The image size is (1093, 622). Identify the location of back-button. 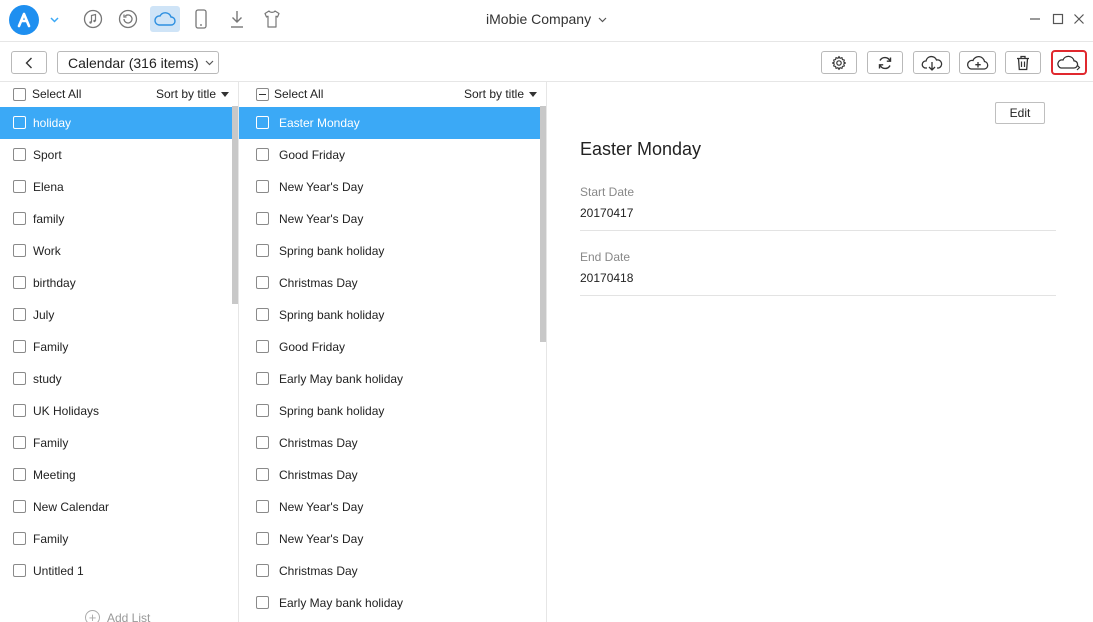
(29, 62).